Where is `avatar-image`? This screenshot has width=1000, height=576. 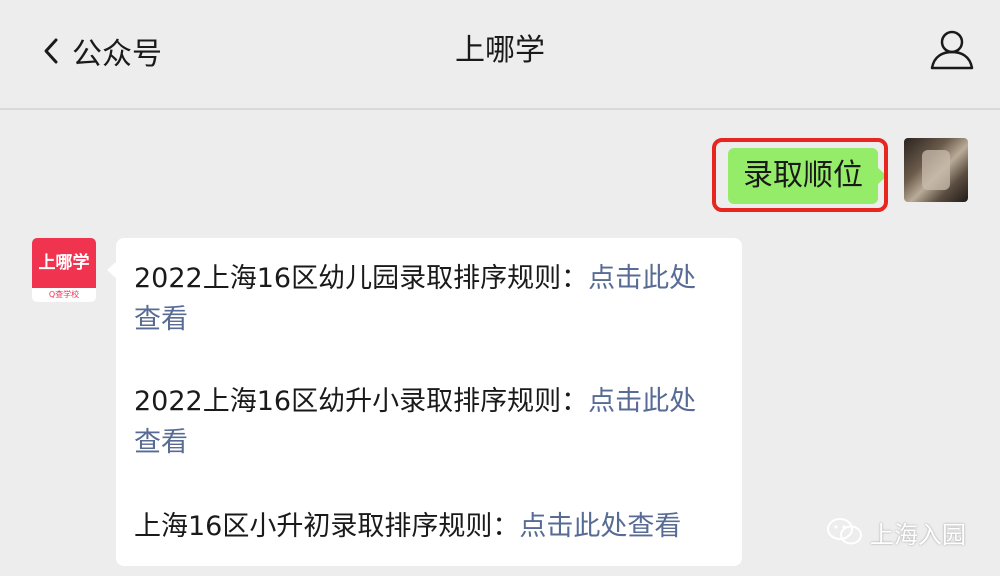 avatar-image is located at coordinates (936, 170).